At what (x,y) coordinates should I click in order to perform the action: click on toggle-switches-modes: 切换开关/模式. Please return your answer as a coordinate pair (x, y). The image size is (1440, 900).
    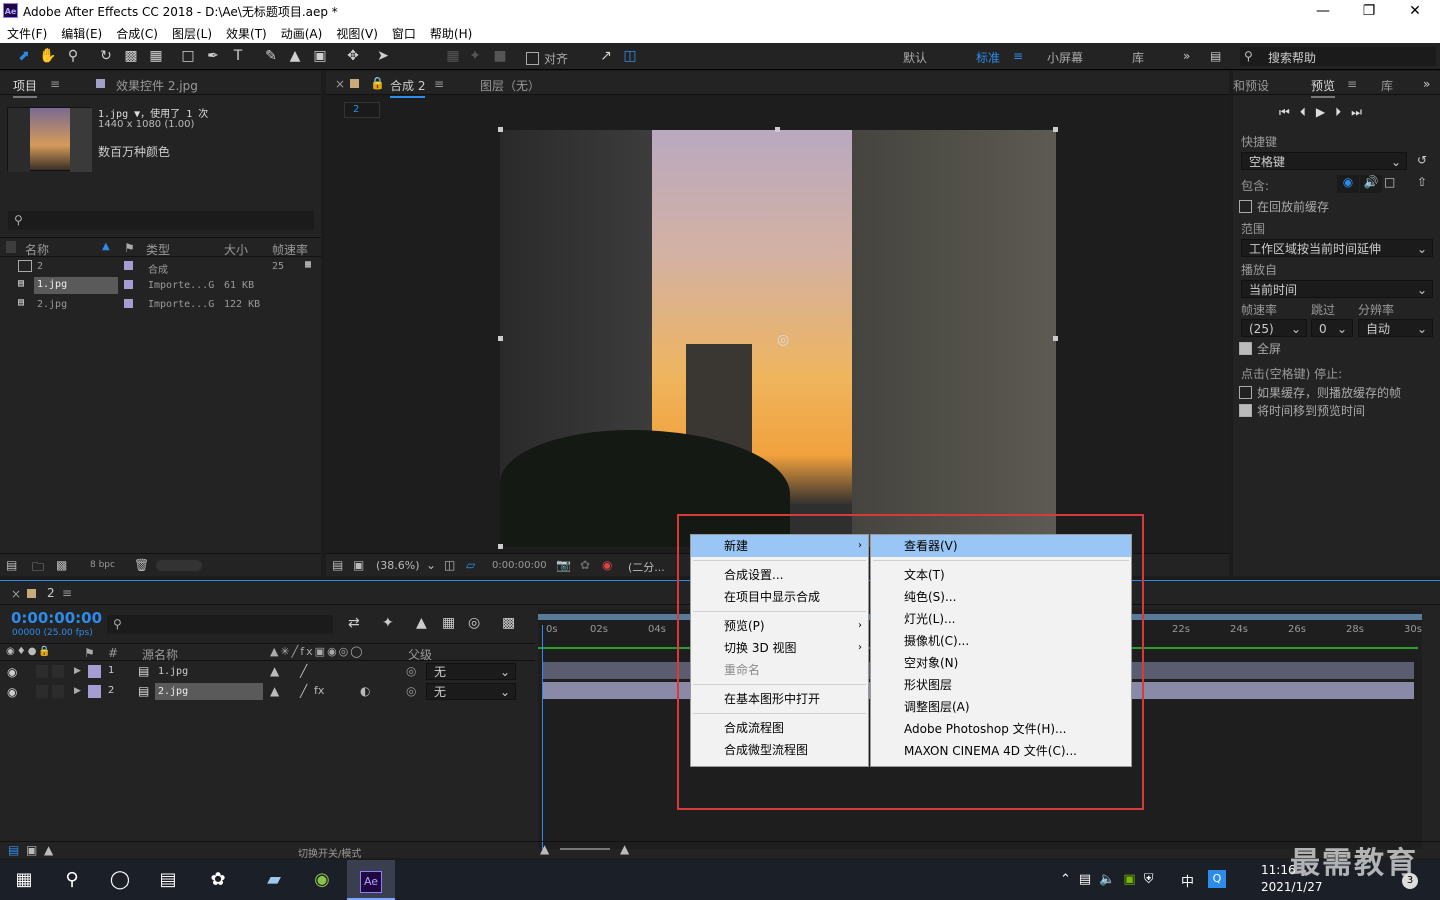
    Looking at the image, I should click on (329, 852).